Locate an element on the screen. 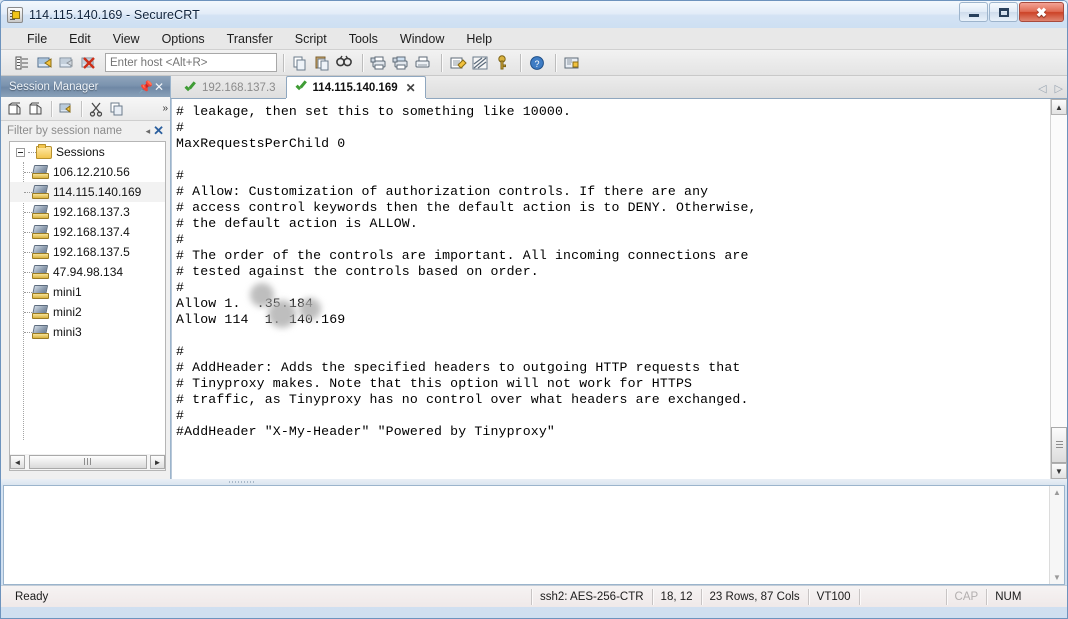 The width and height of the screenshot is (1068, 619). session-item-0: 106.12.210.56 is located at coordinates (87, 172).